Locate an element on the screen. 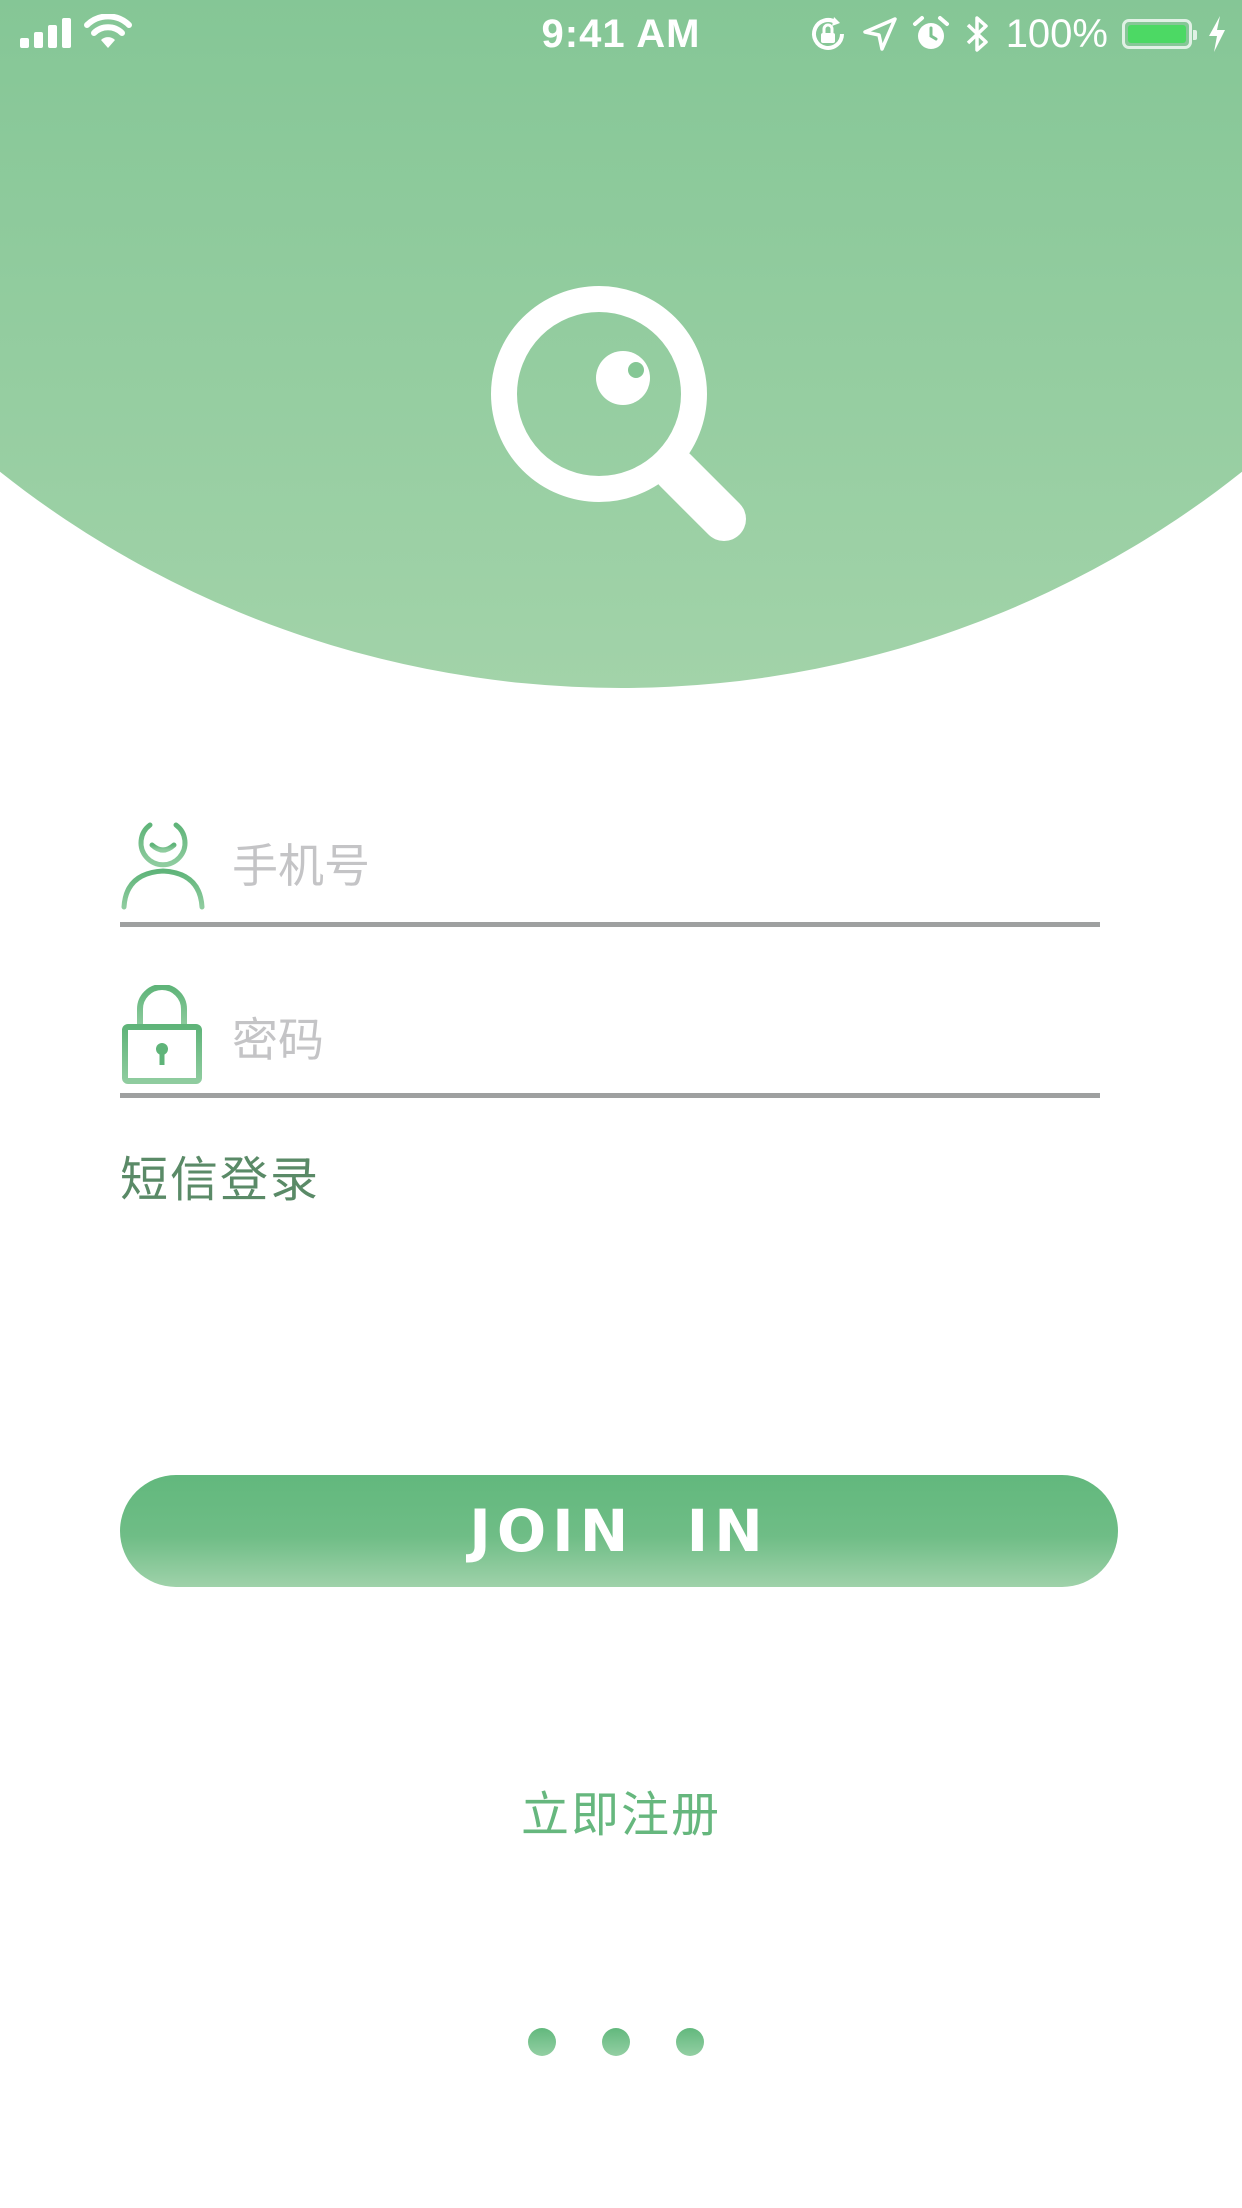 This screenshot has width=1242, height=2208. phone-input is located at coordinates (632, 866).